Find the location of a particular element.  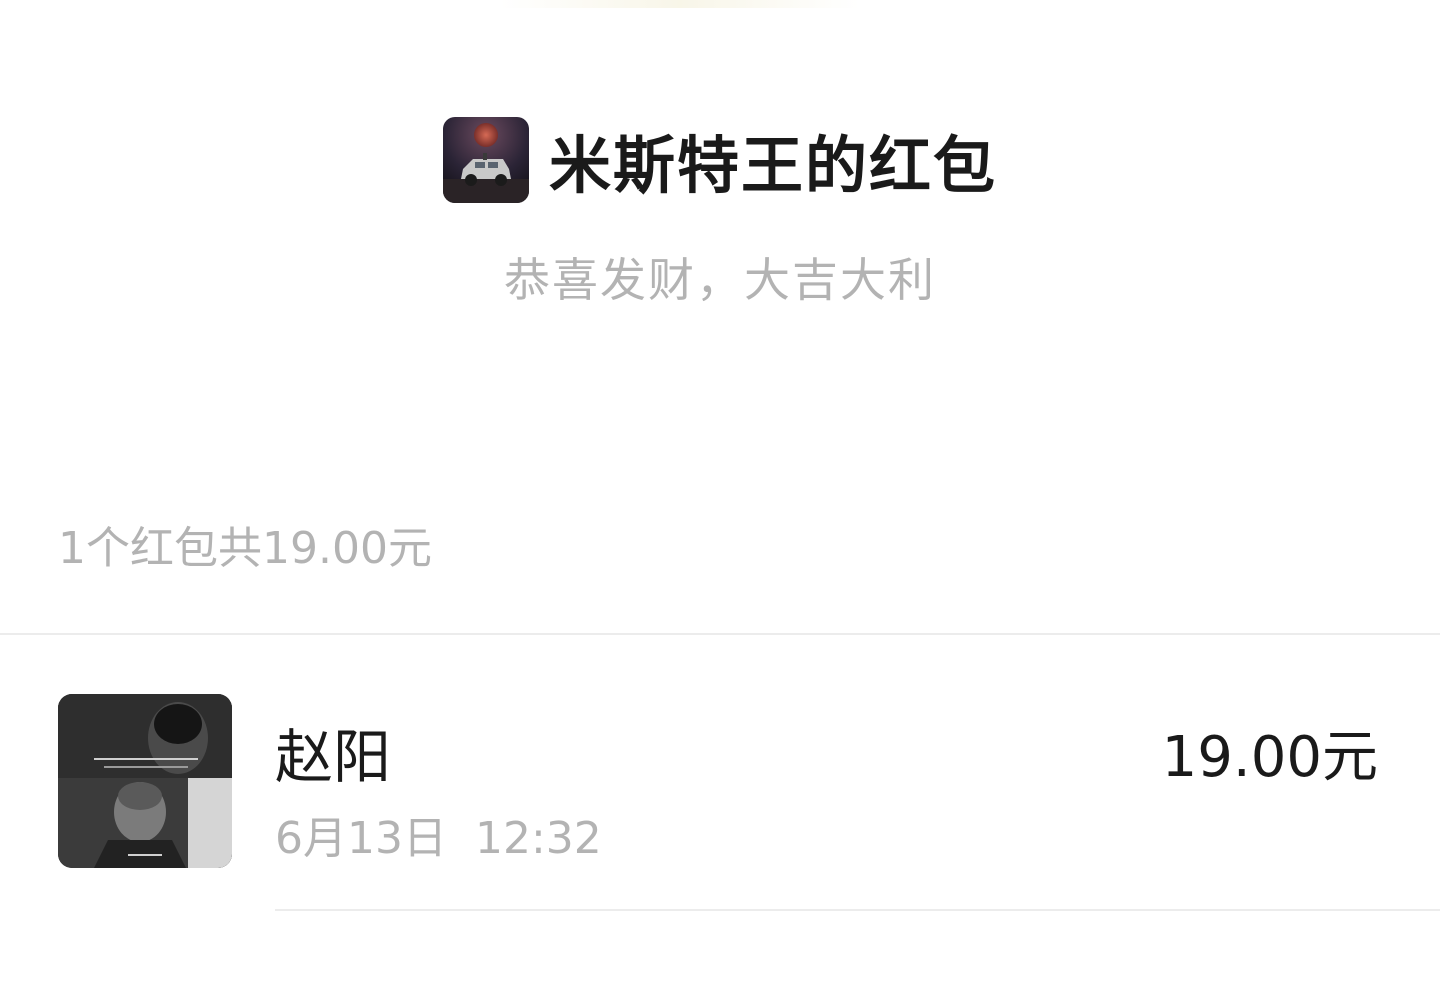

red-packet-summary: 1个红包共19.00元 is located at coordinates (245, 548).